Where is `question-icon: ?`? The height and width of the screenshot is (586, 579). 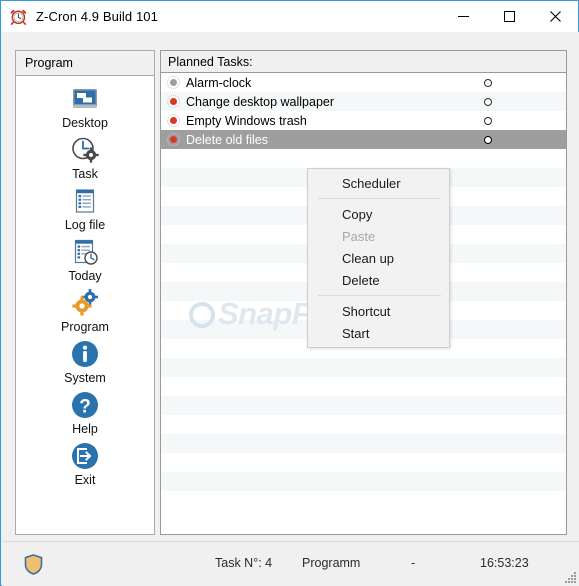 question-icon: ? is located at coordinates (85, 405).